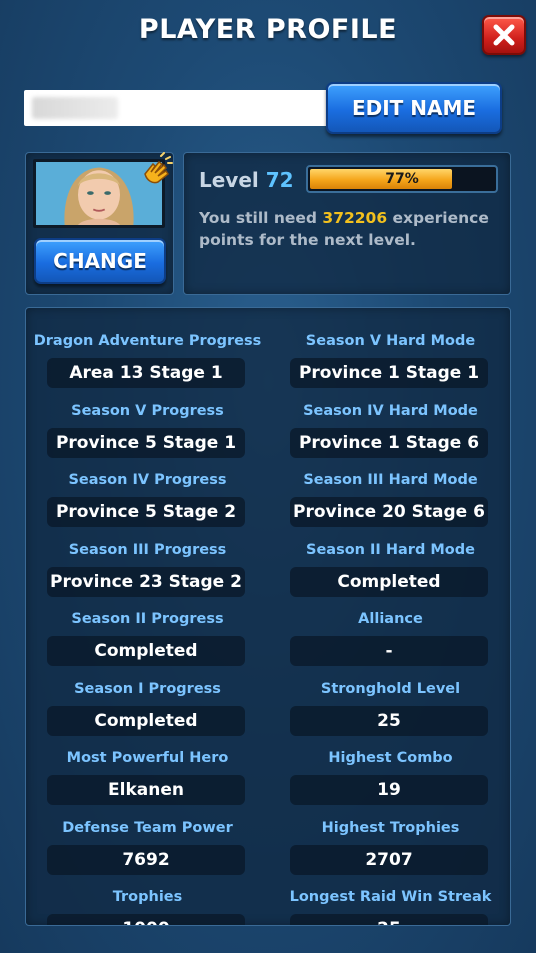  Describe the element at coordinates (389, 373) in the screenshot. I see `stat-value: Province 1 Stage 1` at that location.